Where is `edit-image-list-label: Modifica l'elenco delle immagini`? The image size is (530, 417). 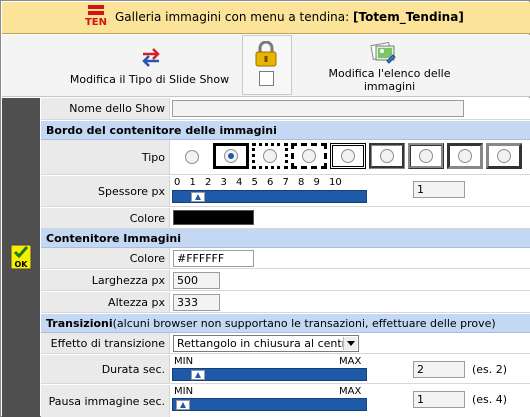
edit-image-list-label: Modifica l'elenco delle immagini is located at coordinates (389, 80).